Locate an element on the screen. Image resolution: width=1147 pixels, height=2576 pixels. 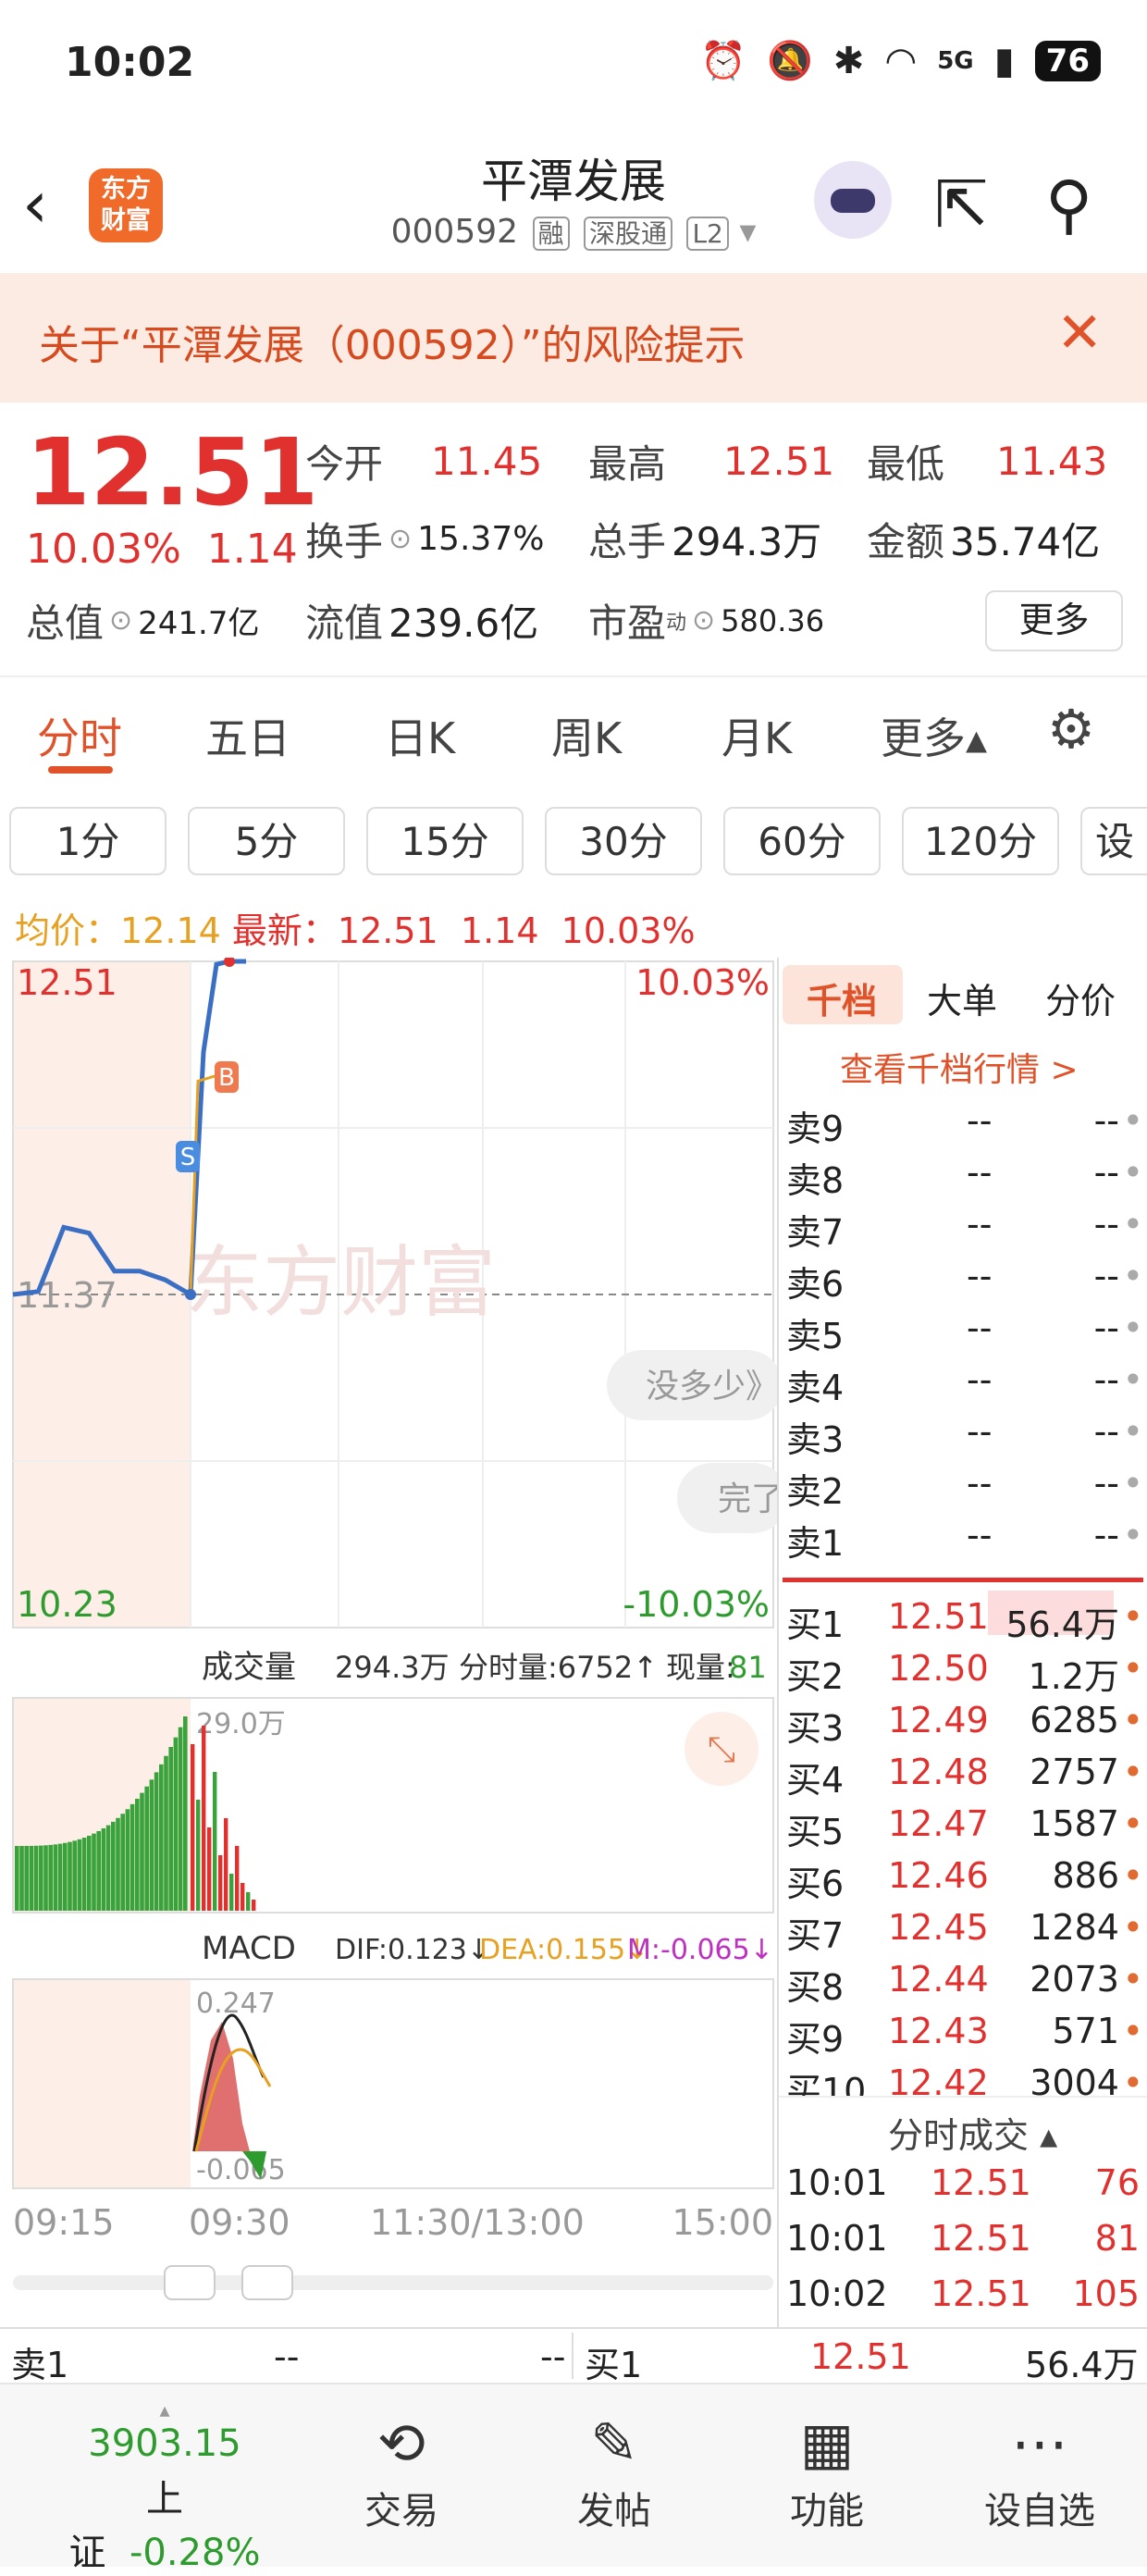
change-percent: 10.03% is located at coordinates (104, 550).